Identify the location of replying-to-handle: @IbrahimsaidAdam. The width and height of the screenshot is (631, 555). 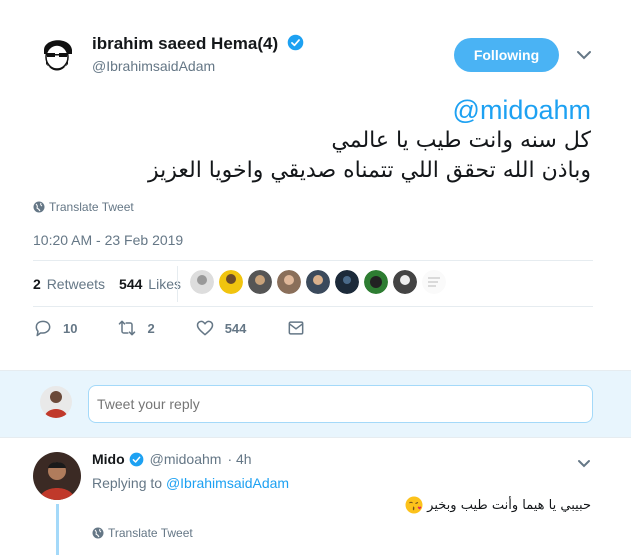
(227, 483).